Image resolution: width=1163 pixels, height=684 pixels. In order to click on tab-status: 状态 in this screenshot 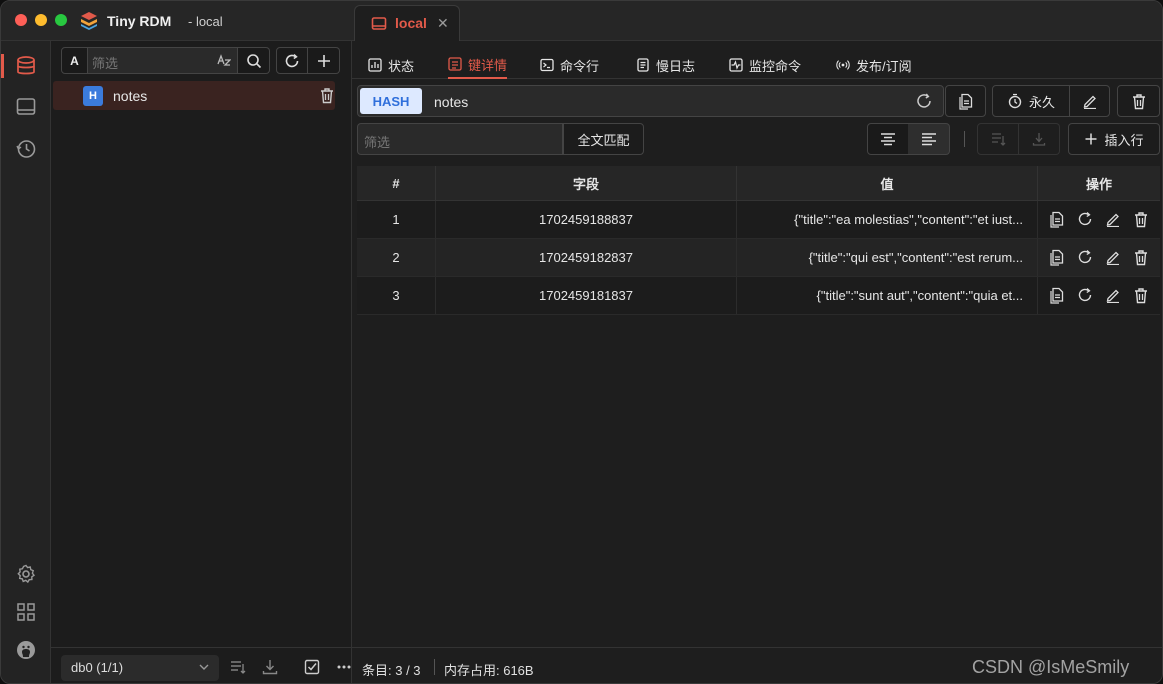, I will do `click(391, 65)`.